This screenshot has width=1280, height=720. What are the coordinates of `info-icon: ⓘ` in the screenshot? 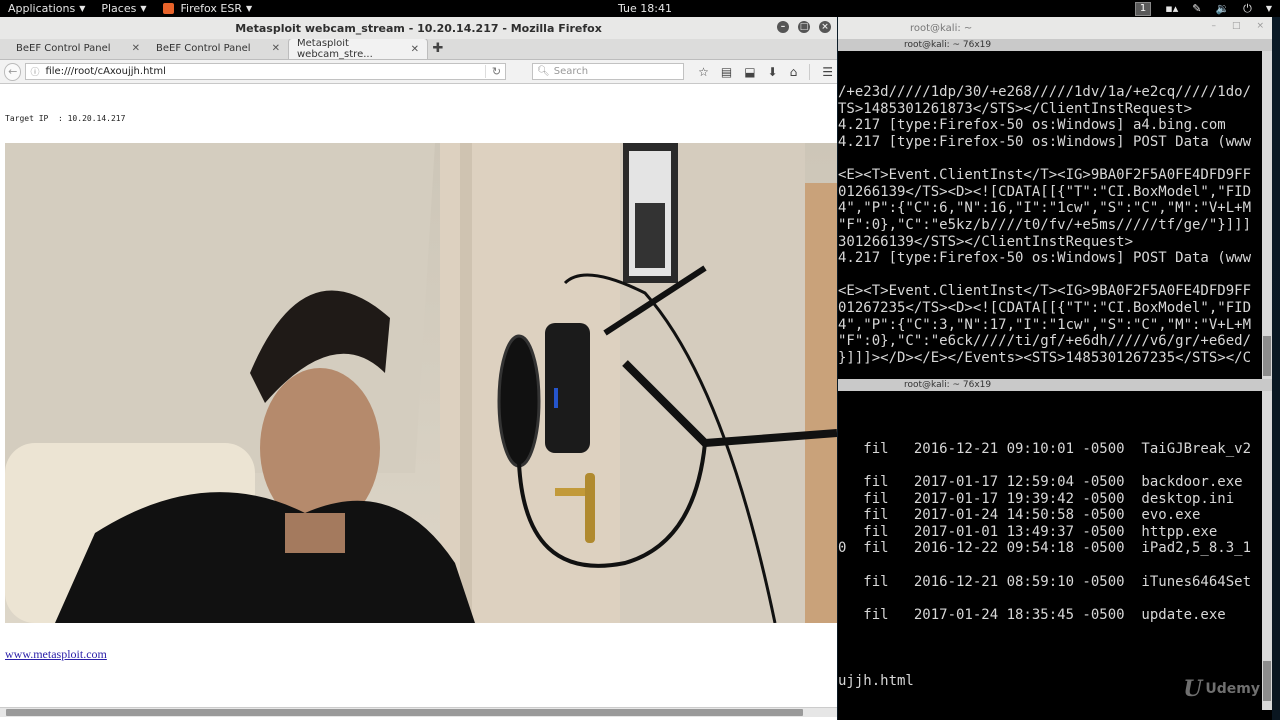 It's located at (34, 71).